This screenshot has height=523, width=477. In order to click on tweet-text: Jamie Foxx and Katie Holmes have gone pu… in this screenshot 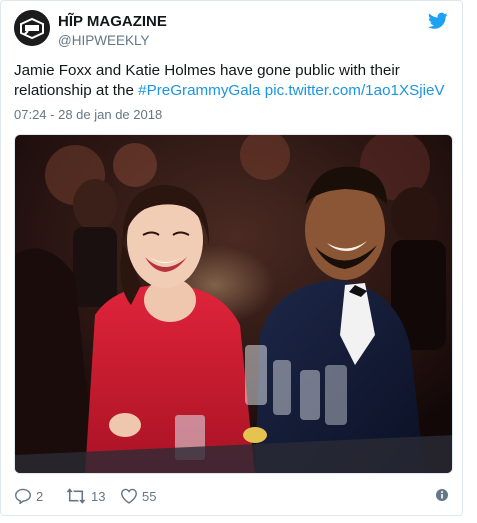, I will do `click(234, 81)`.